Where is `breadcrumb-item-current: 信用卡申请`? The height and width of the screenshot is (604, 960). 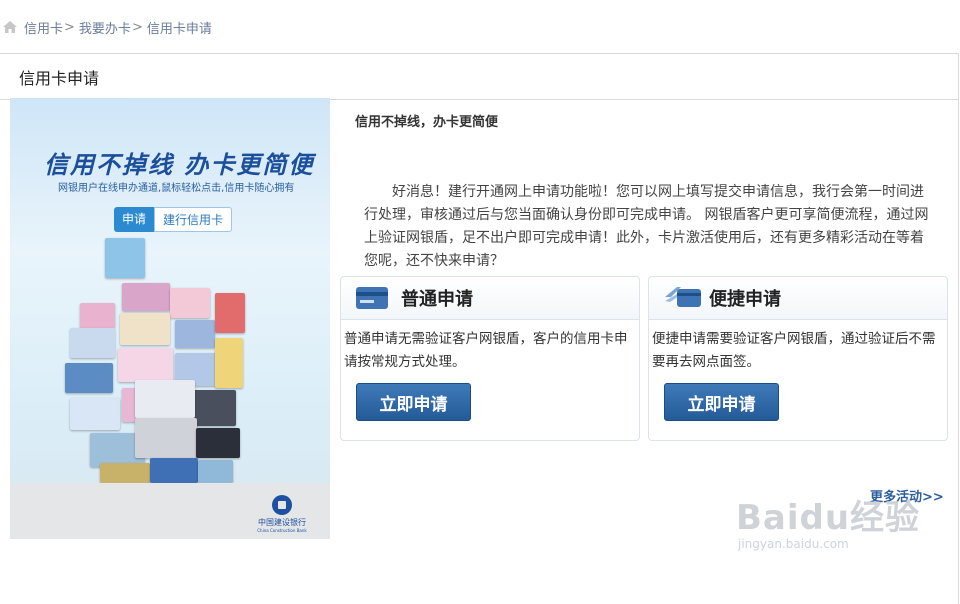
breadcrumb-item-current: 信用卡申请 is located at coordinates (179, 27).